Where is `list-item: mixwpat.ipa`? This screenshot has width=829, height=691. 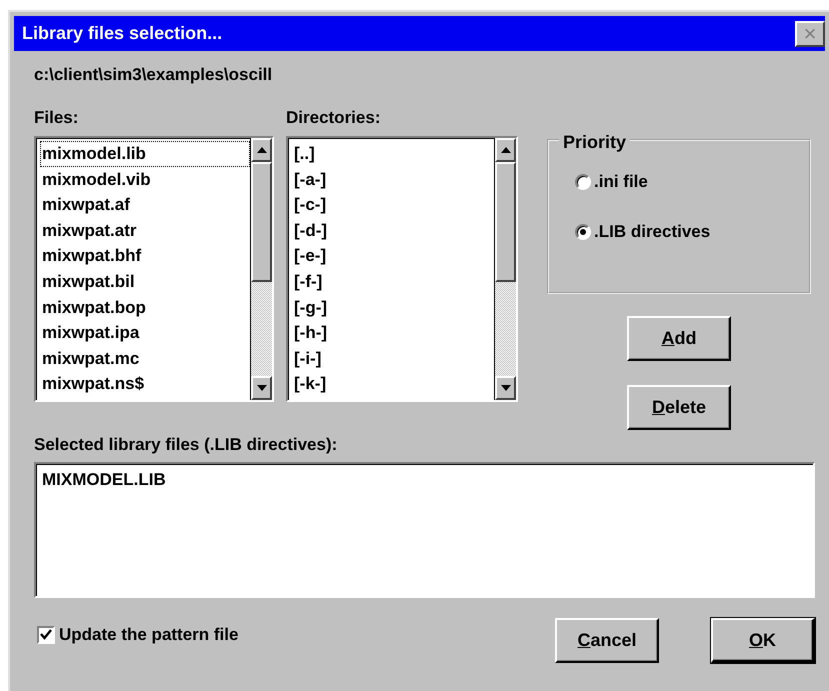
list-item: mixwpat.ipa is located at coordinates (145, 333).